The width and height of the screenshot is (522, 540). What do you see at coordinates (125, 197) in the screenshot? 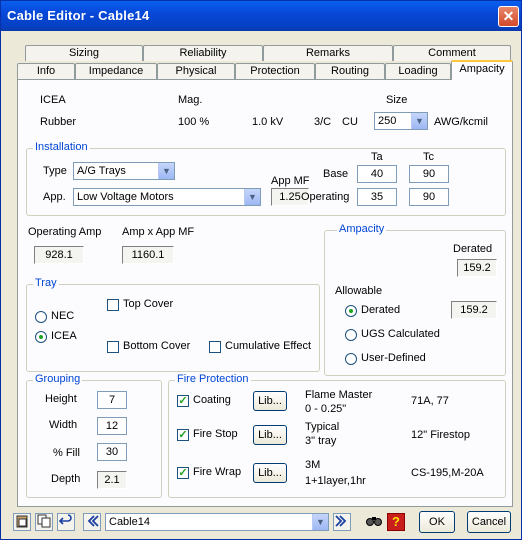
I see `app-select-value: Low Voltage Motors` at bounding box center [125, 197].